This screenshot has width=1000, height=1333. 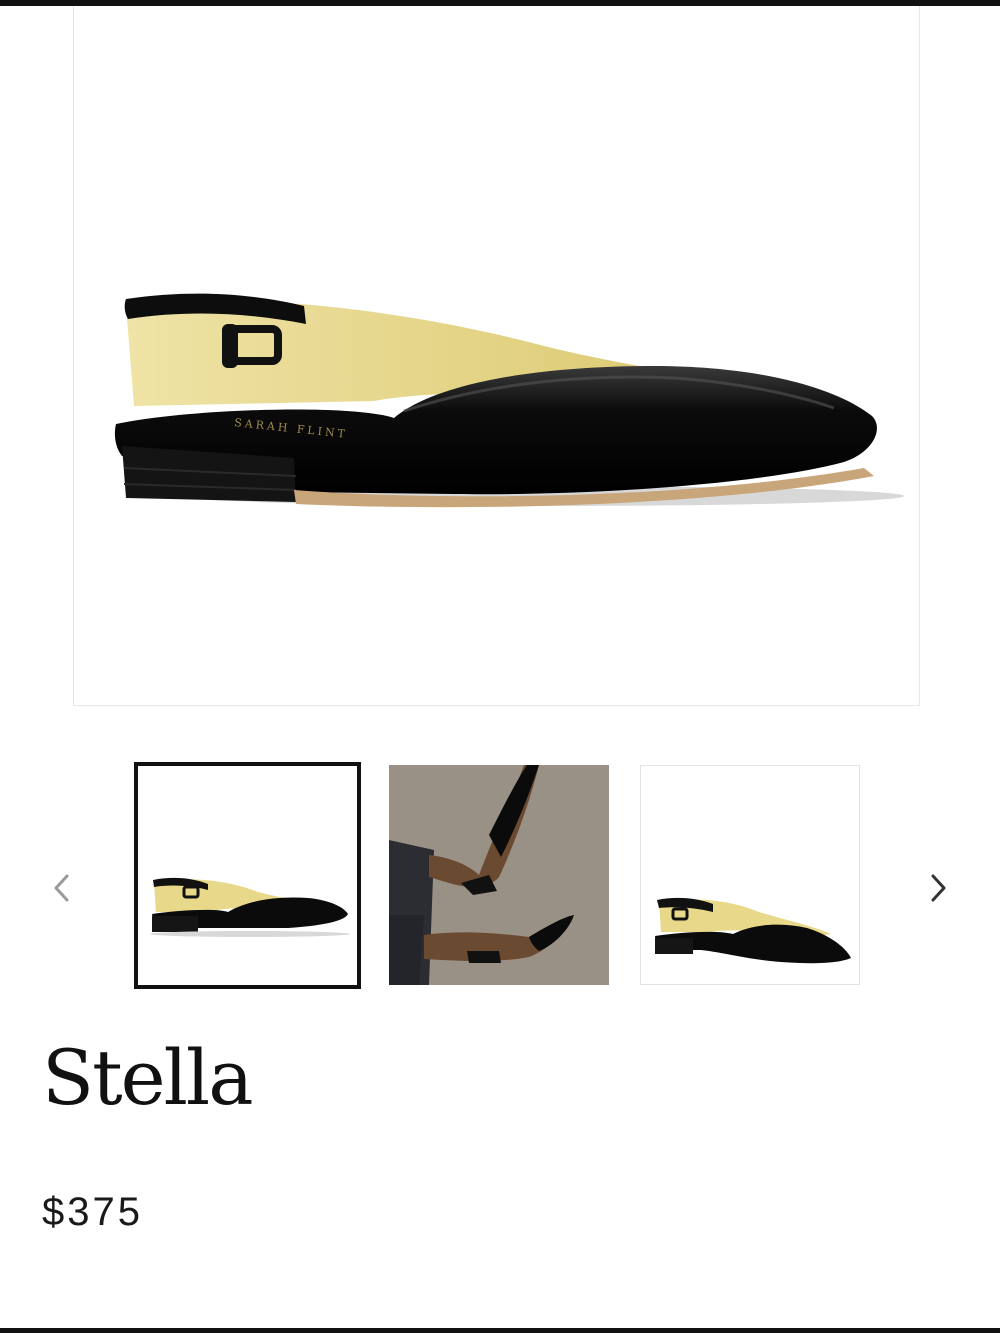 What do you see at coordinates (509, 400) in the screenshot?
I see `shoe-illustration: SARAH FLINT` at bounding box center [509, 400].